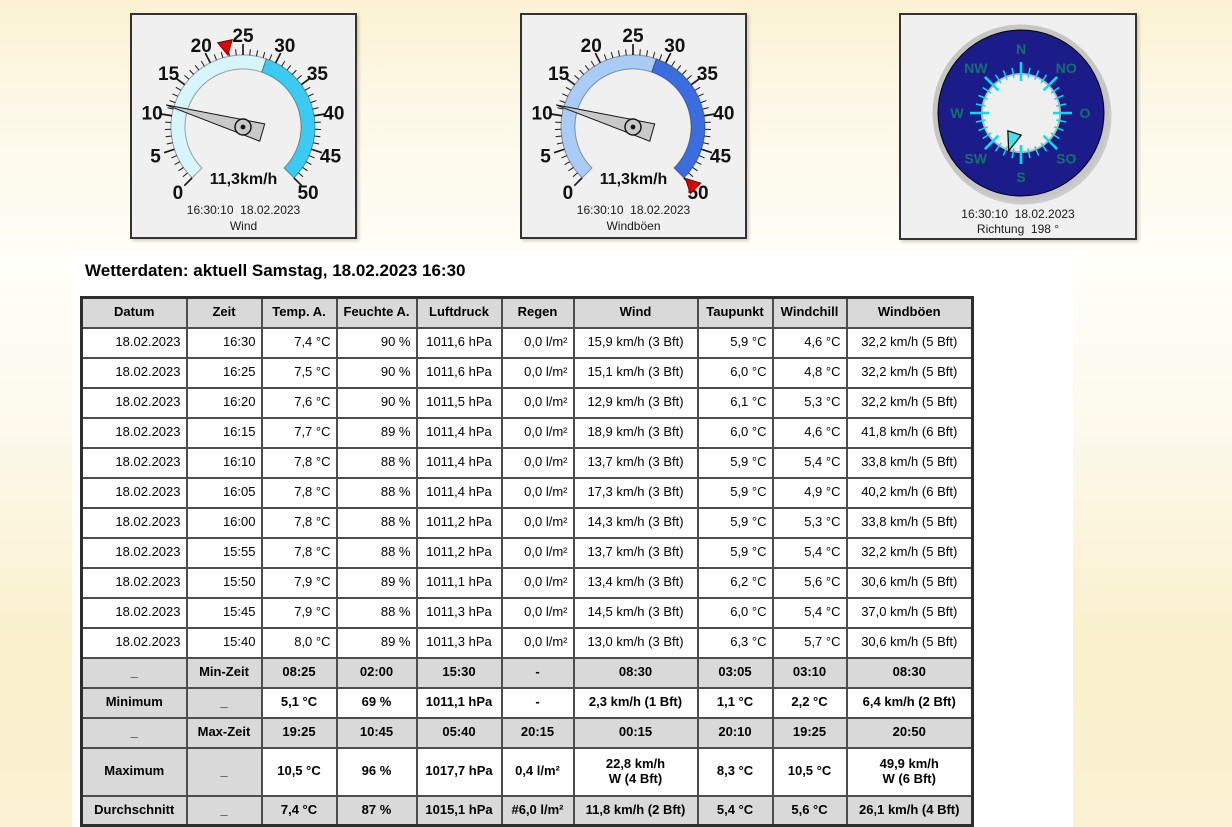 Image resolution: width=1232 pixels, height=827 pixels. What do you see at coordinates (299, 372) in the screenshot?
I see `table-cell: 7,5 °C` at bounding box center [299, 372].